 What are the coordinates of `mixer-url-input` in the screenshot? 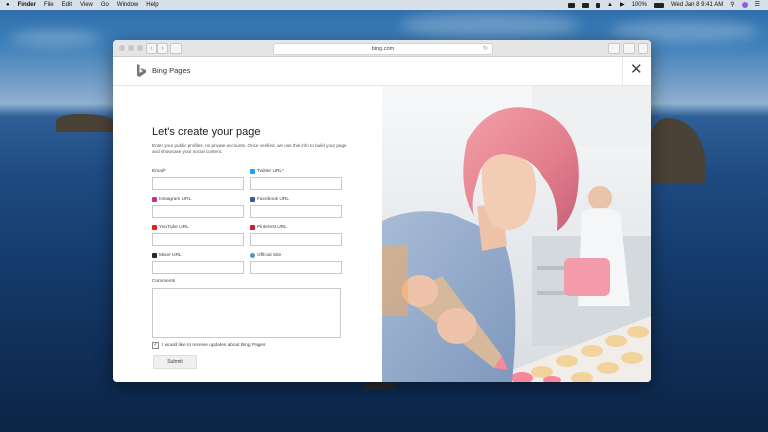 It's located at (198, 267).